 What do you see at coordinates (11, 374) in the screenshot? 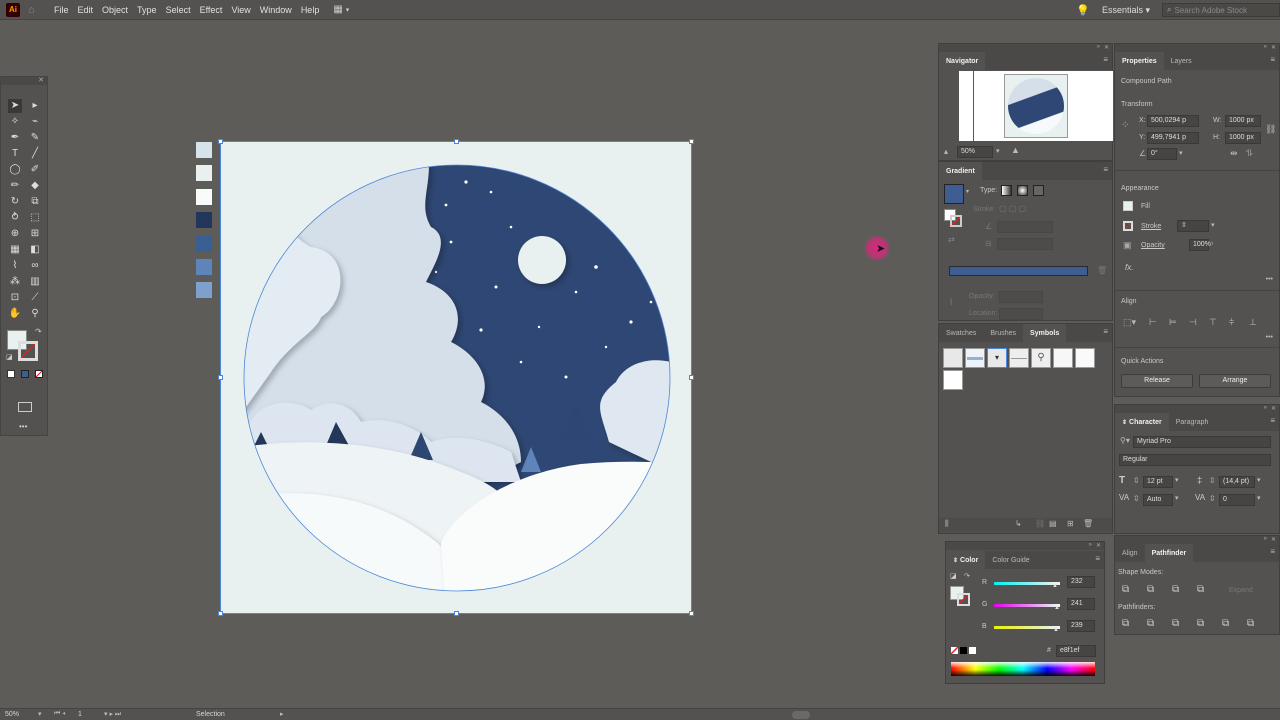
I see `color-mode-icon` at bounding box center [11, 374].